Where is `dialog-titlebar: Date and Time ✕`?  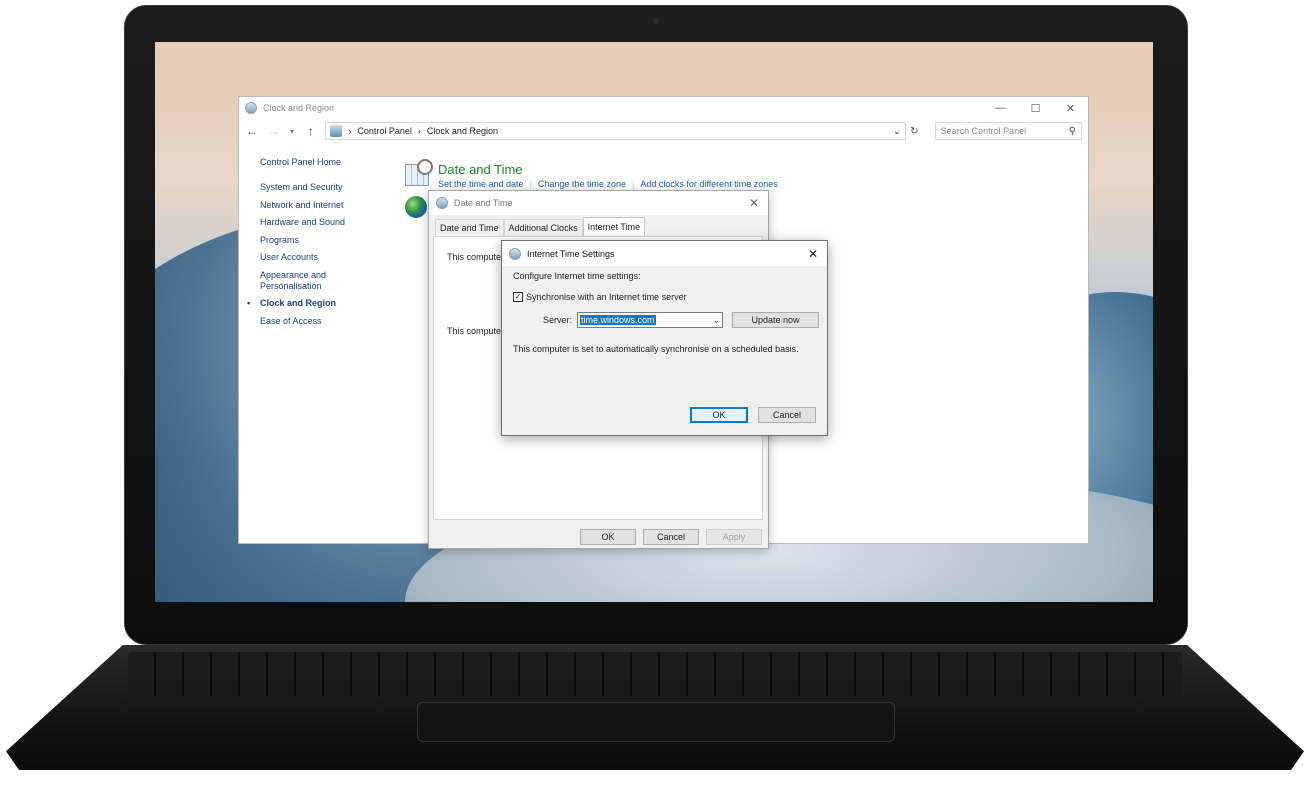 dialog-titlebar: Date and Time ✕ is located at coordinates (598, 203).